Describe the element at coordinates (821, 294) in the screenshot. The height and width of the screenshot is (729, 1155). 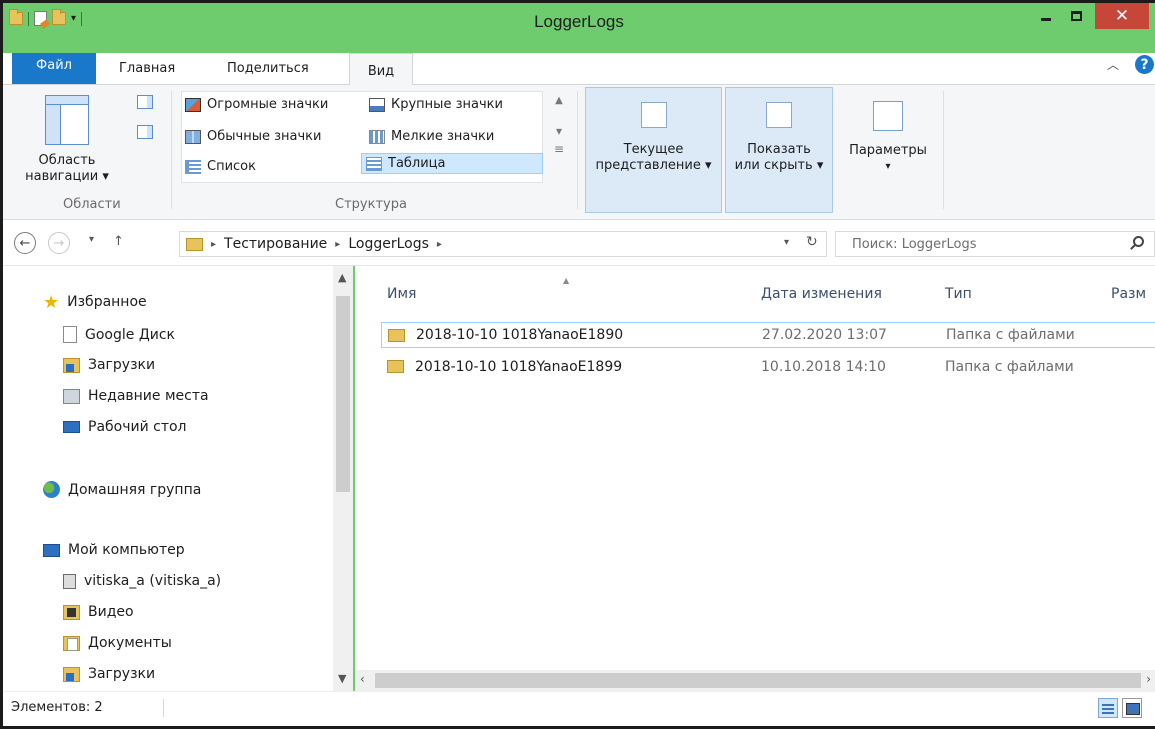
I see `column-header-date: Дата изменения` at that location.